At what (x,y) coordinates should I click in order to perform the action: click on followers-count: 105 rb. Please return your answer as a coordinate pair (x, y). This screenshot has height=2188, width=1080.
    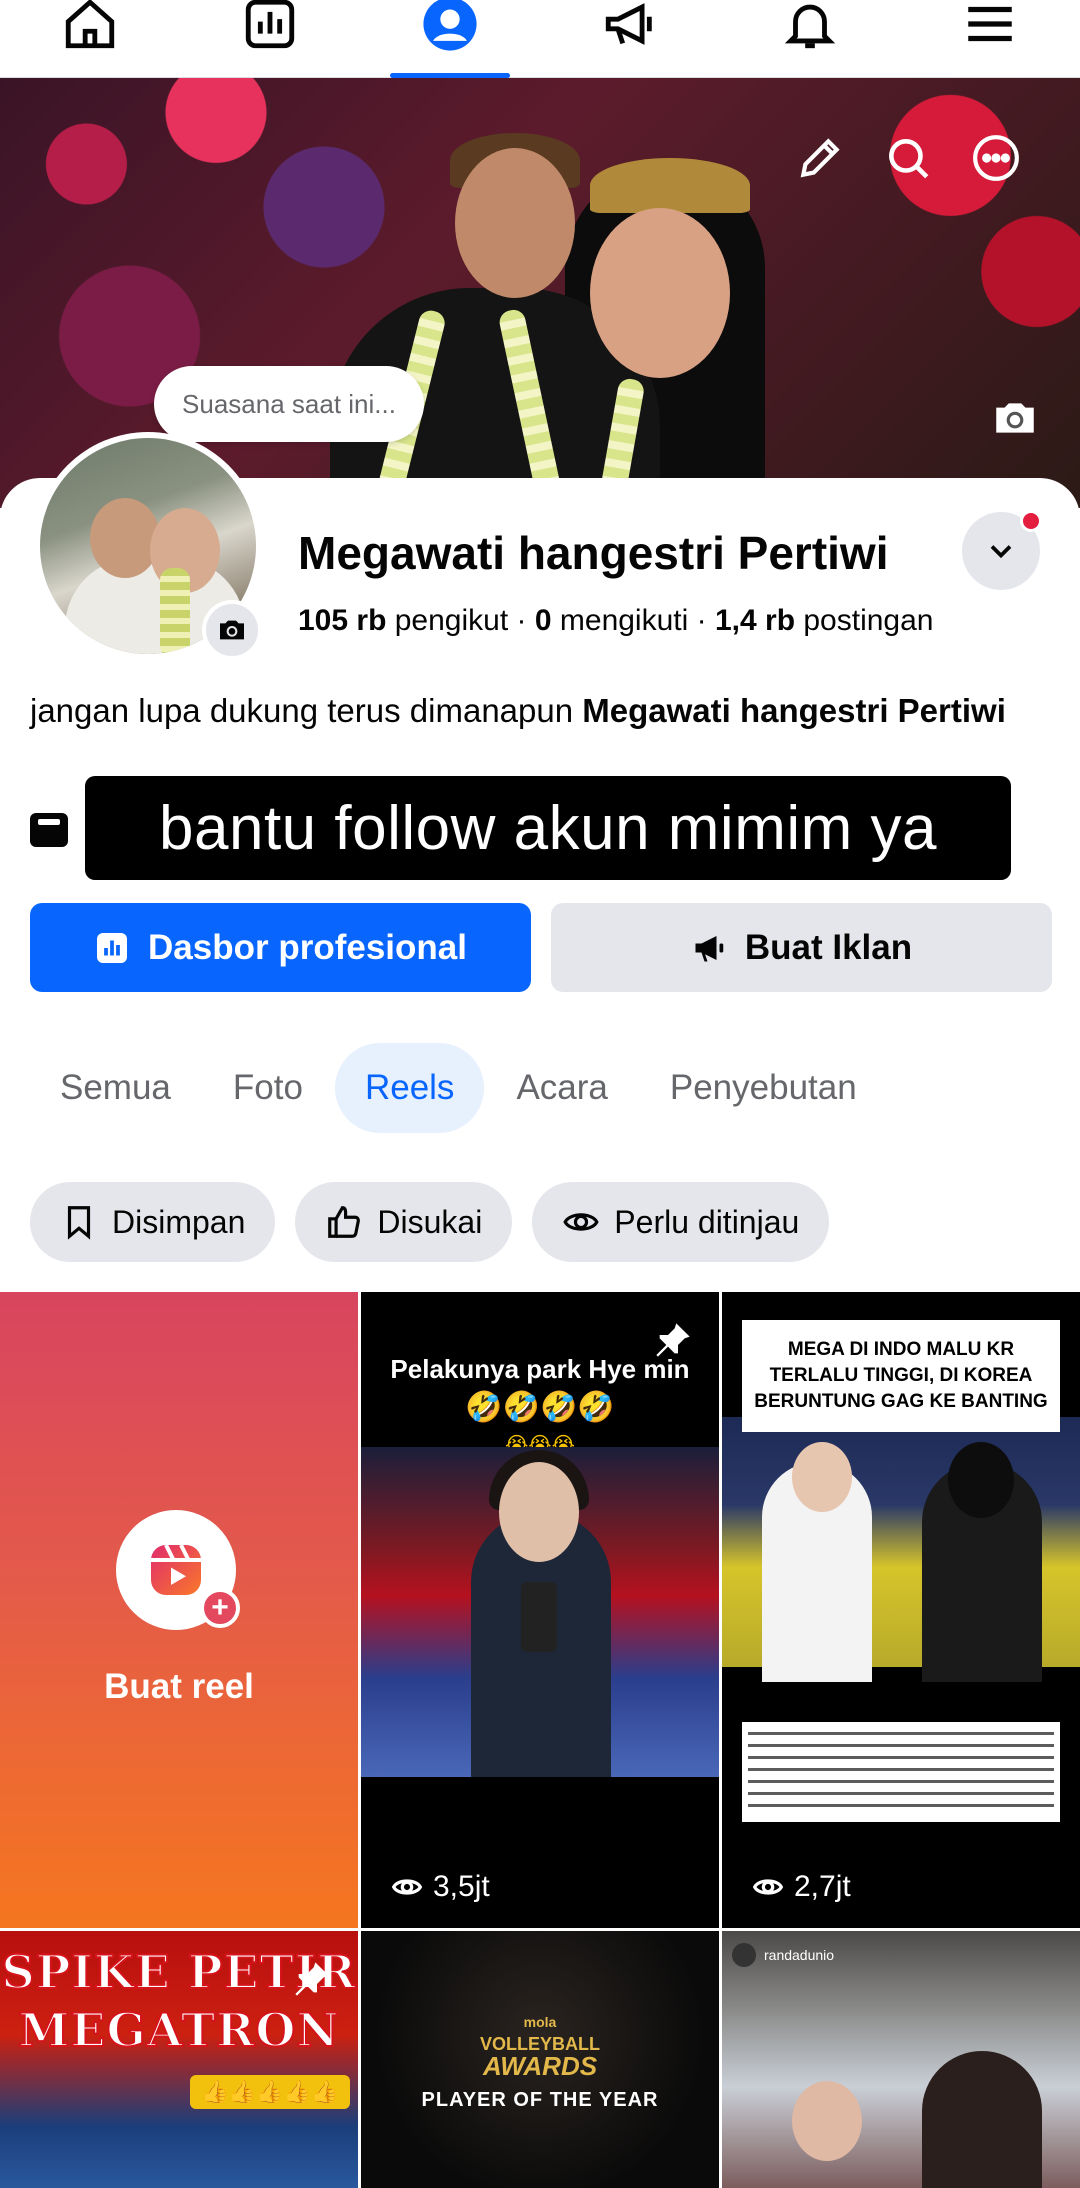
    Looking at the image, I should click on (342, 620).